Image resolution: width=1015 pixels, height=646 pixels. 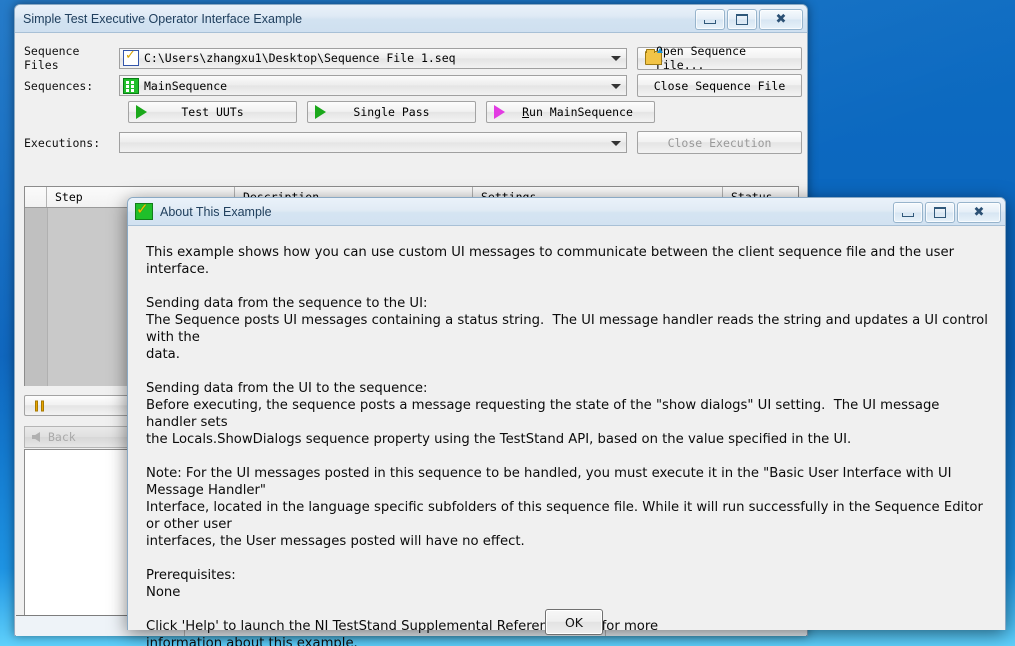 I want to click on about-dialog-controls: ✖, so click(x=947, y=212).